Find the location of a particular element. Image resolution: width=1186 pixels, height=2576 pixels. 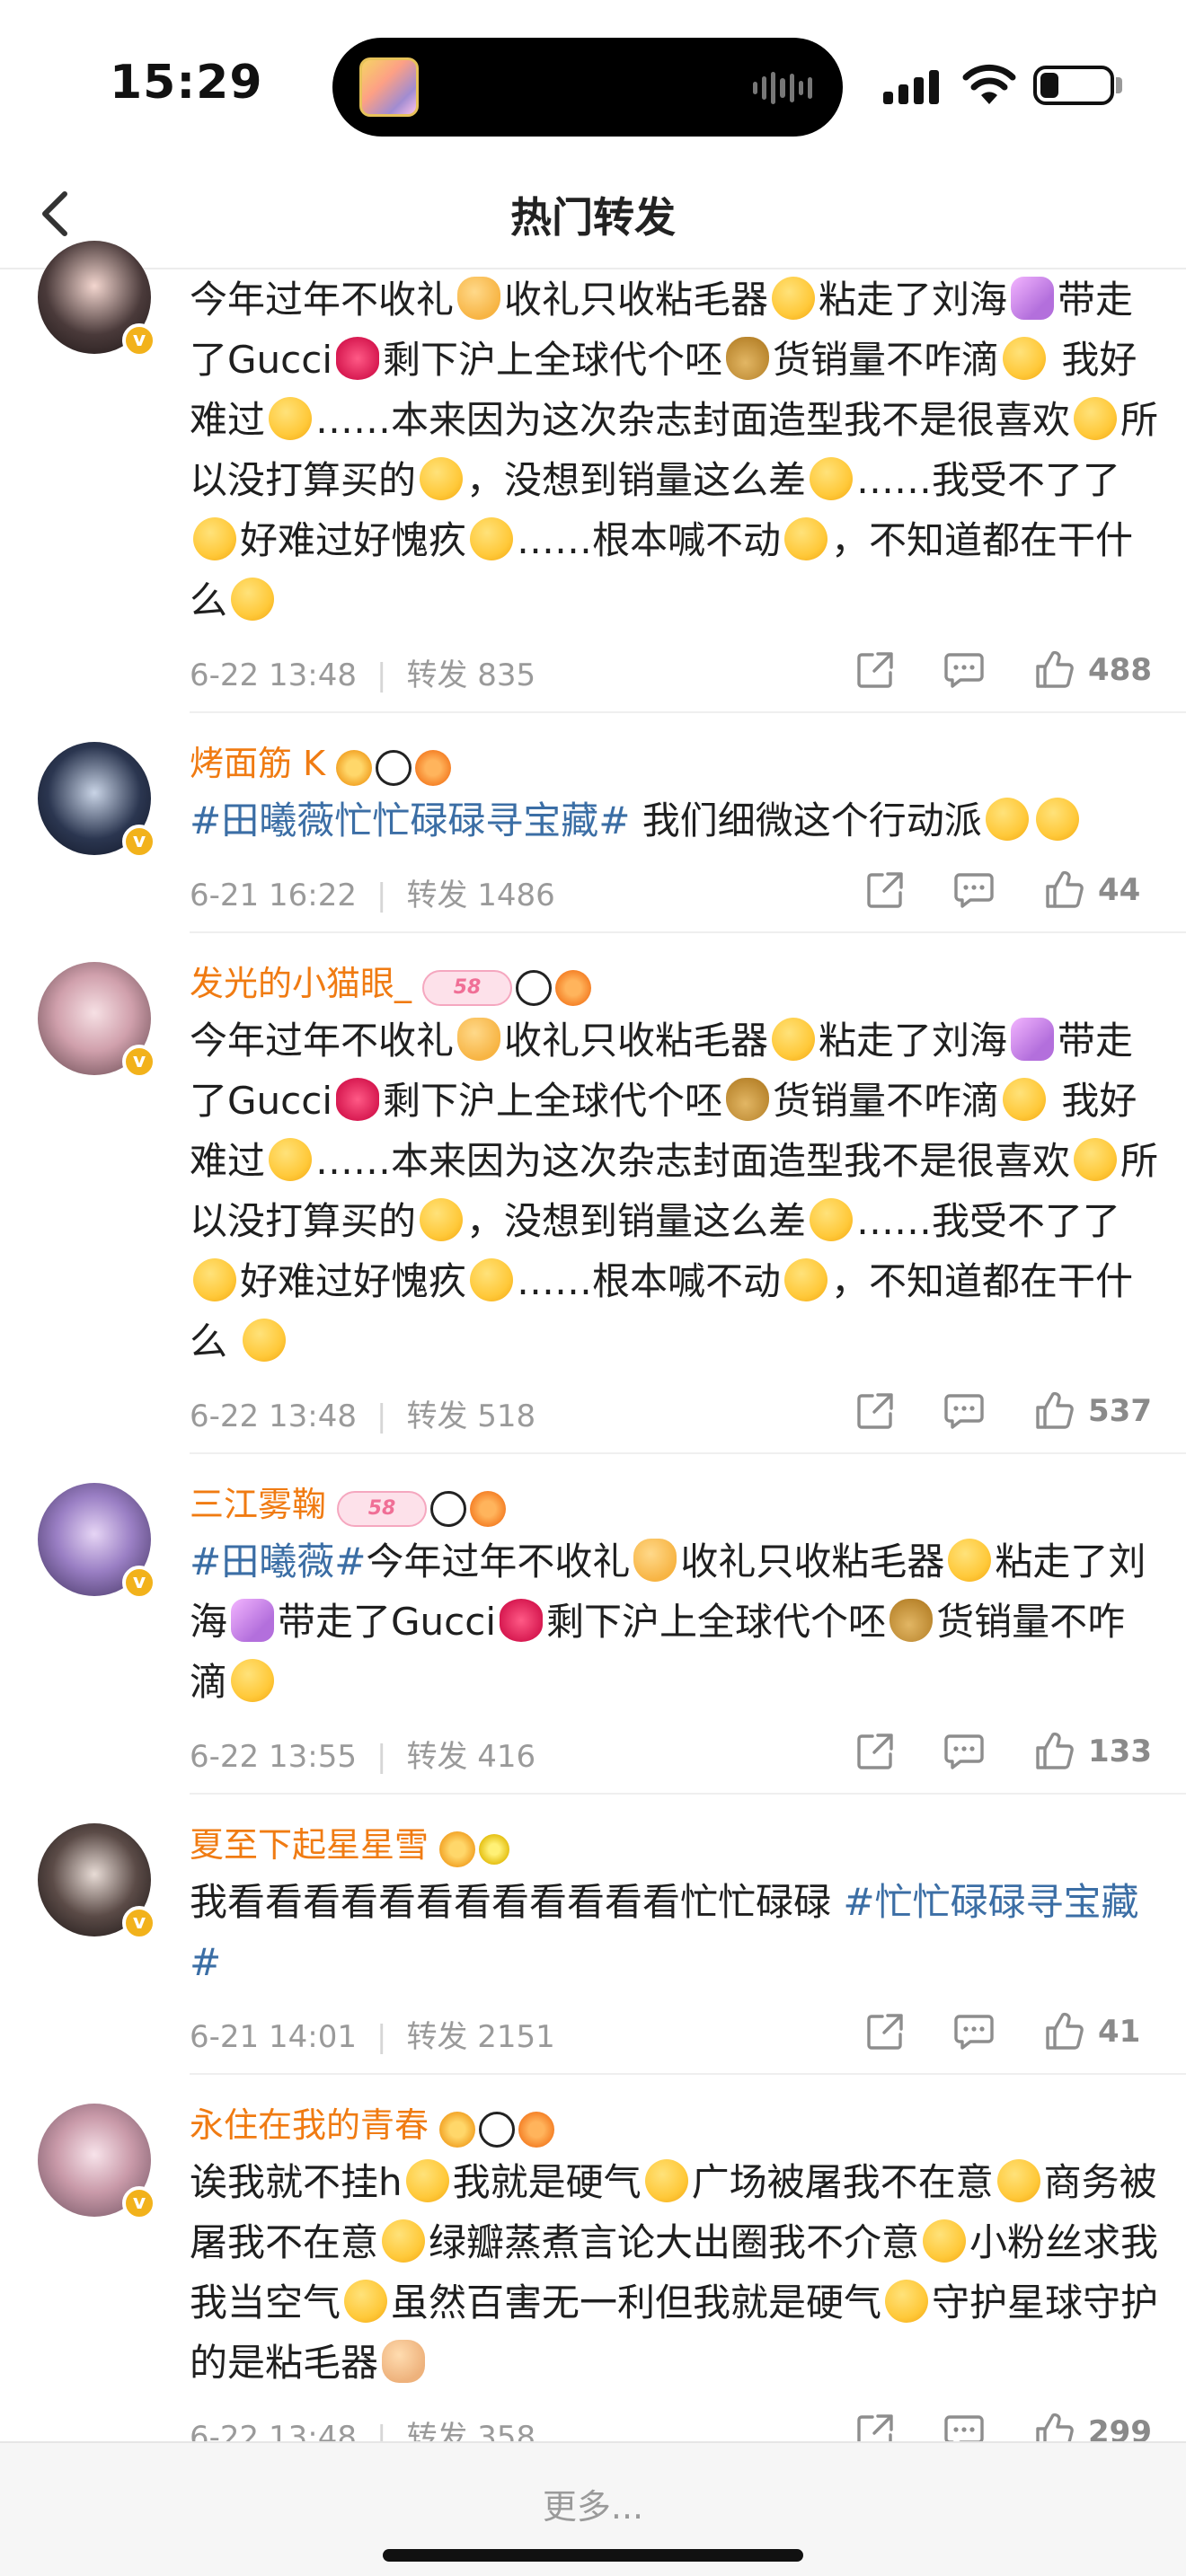

hashtag-link: #田曦薇# is located at coordinates (278, 1561).